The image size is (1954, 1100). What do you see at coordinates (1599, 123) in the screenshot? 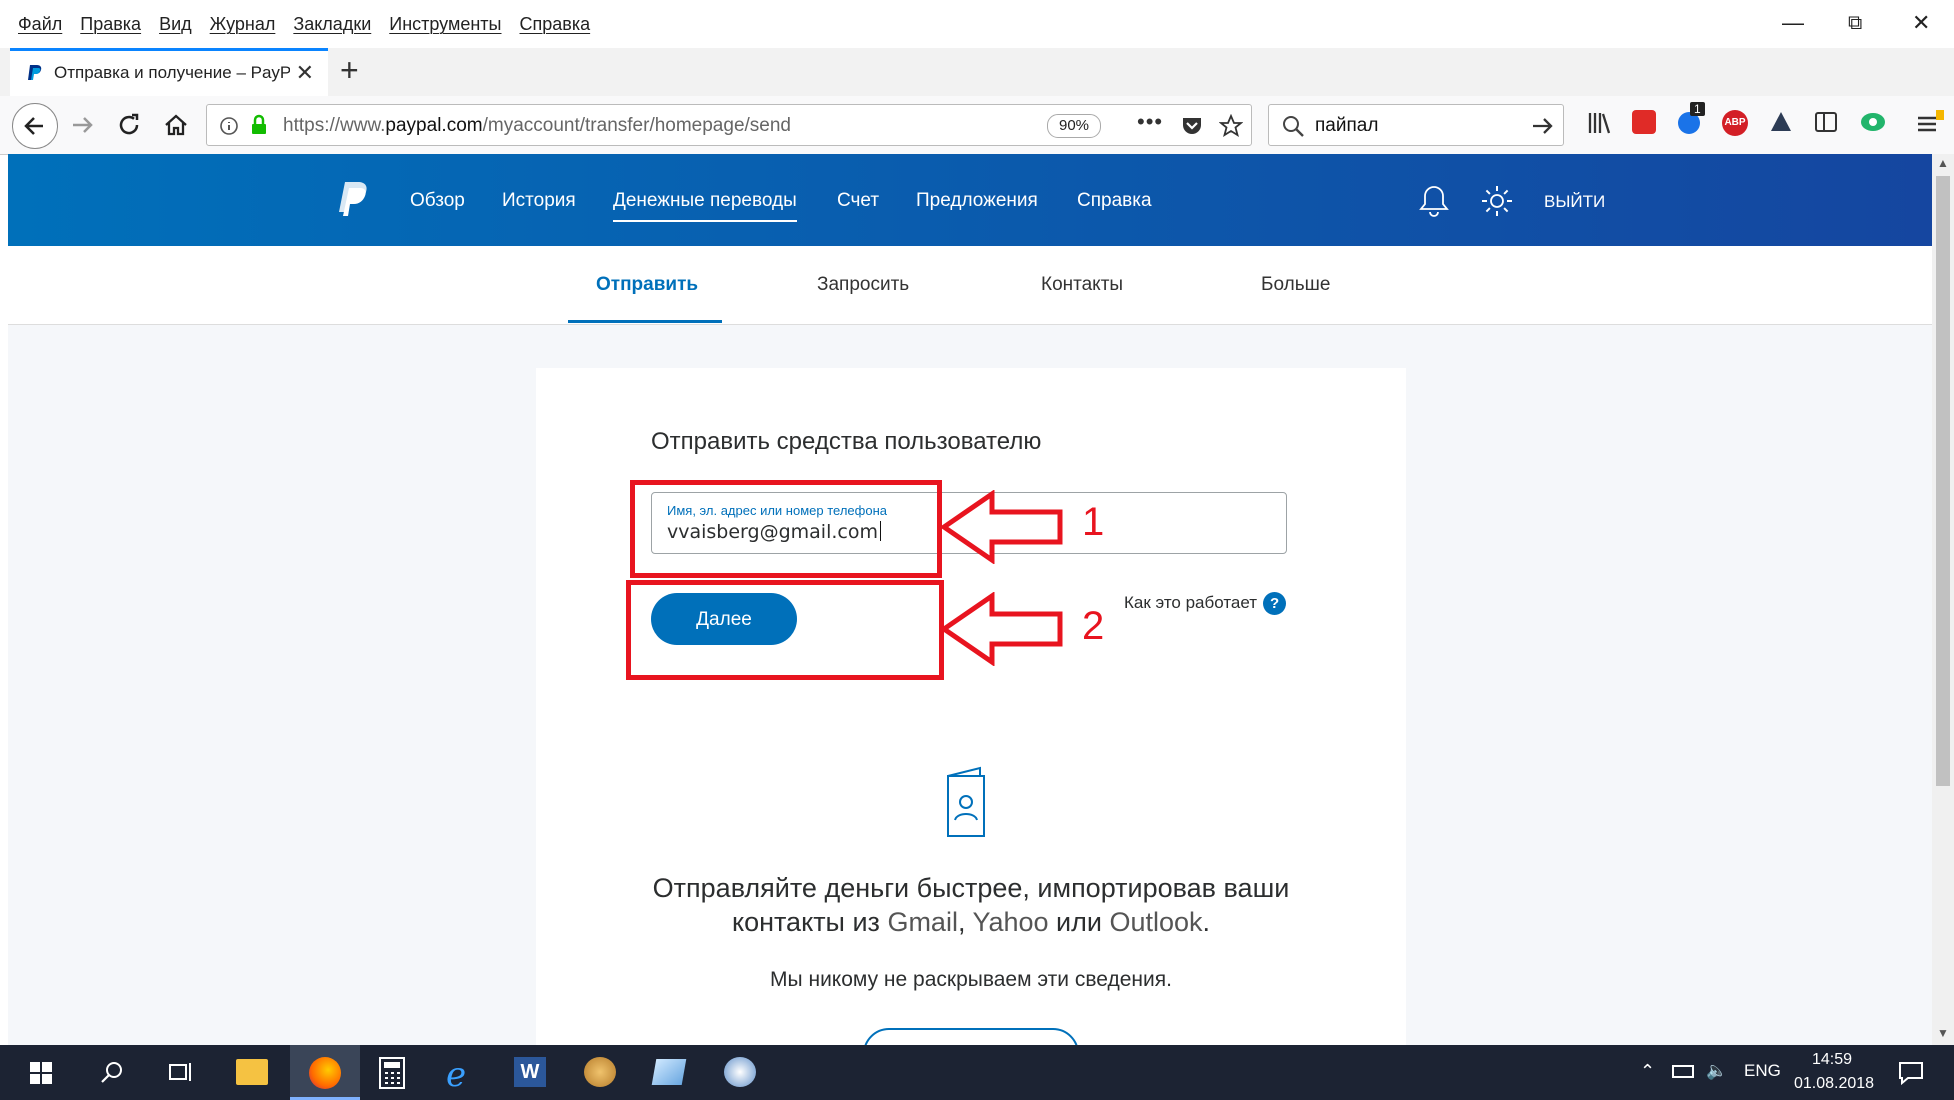
I see `library-icon` at bounding box center [1599, 123].